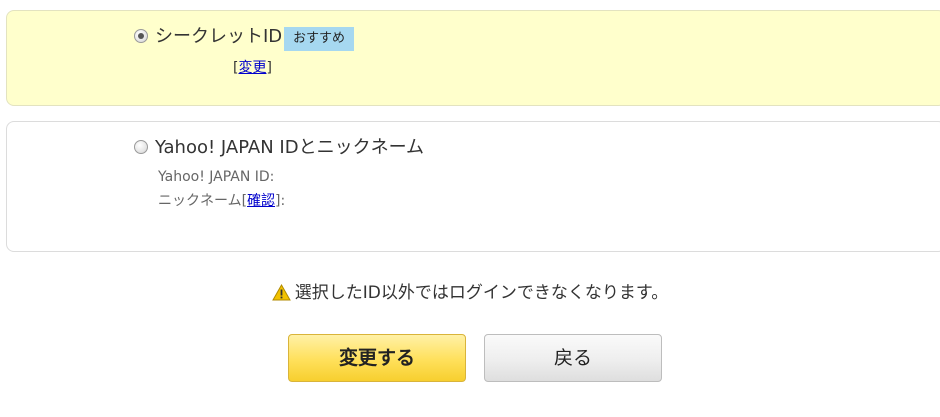 The height and width of the screenshot is (417, 940). Describe the element at coordinates (481, 293) in the screenshot. I see `warning-text: 選択したID以外ではログインできなくなります。` at that location.